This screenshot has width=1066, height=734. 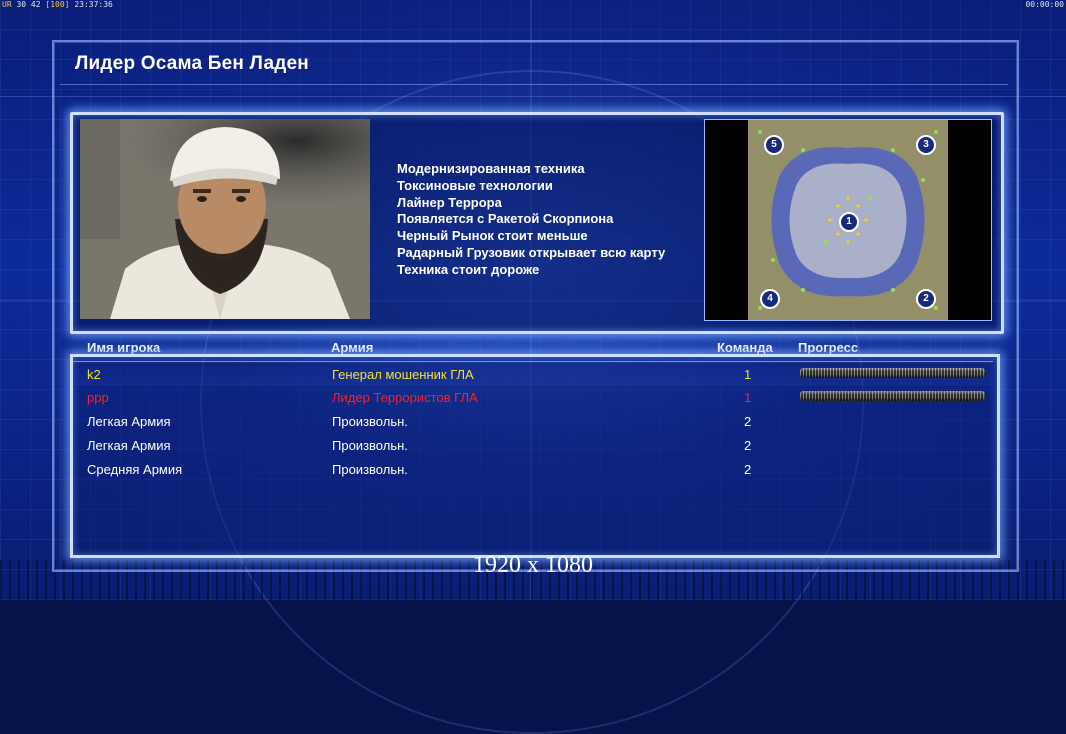 I want to click on start-position-2: 2, so click(x=926, y=299).